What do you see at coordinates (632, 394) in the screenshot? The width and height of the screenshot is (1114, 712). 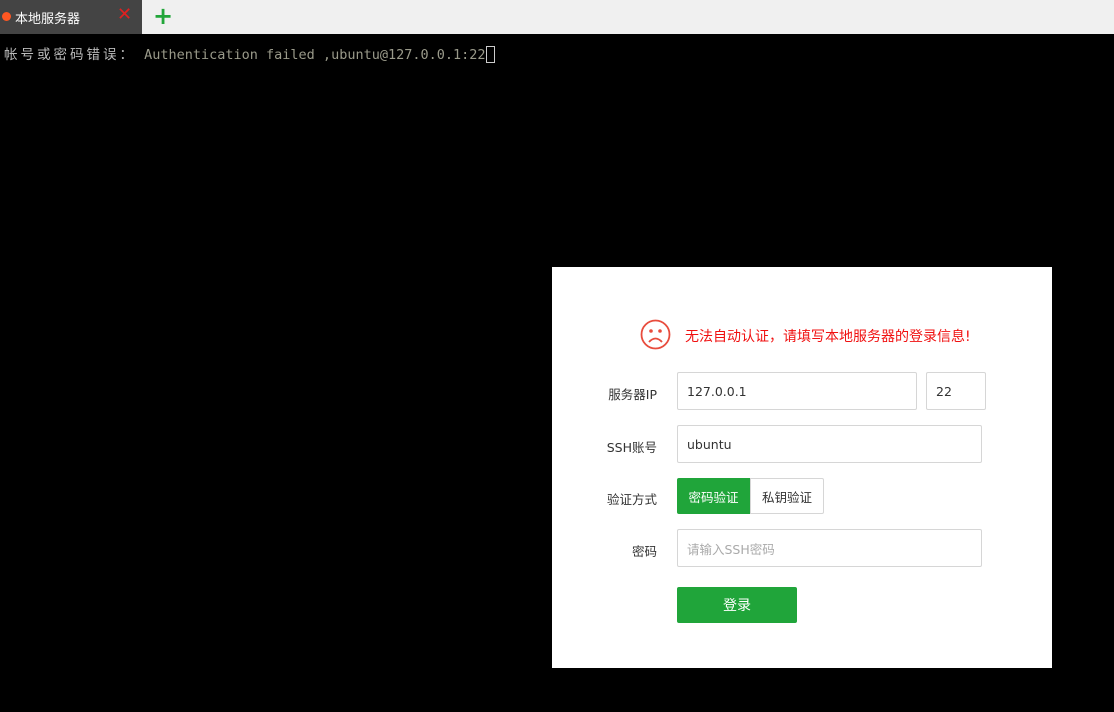 I see `server-ip-label: 服务器IP` at bounding box center [632, 394].